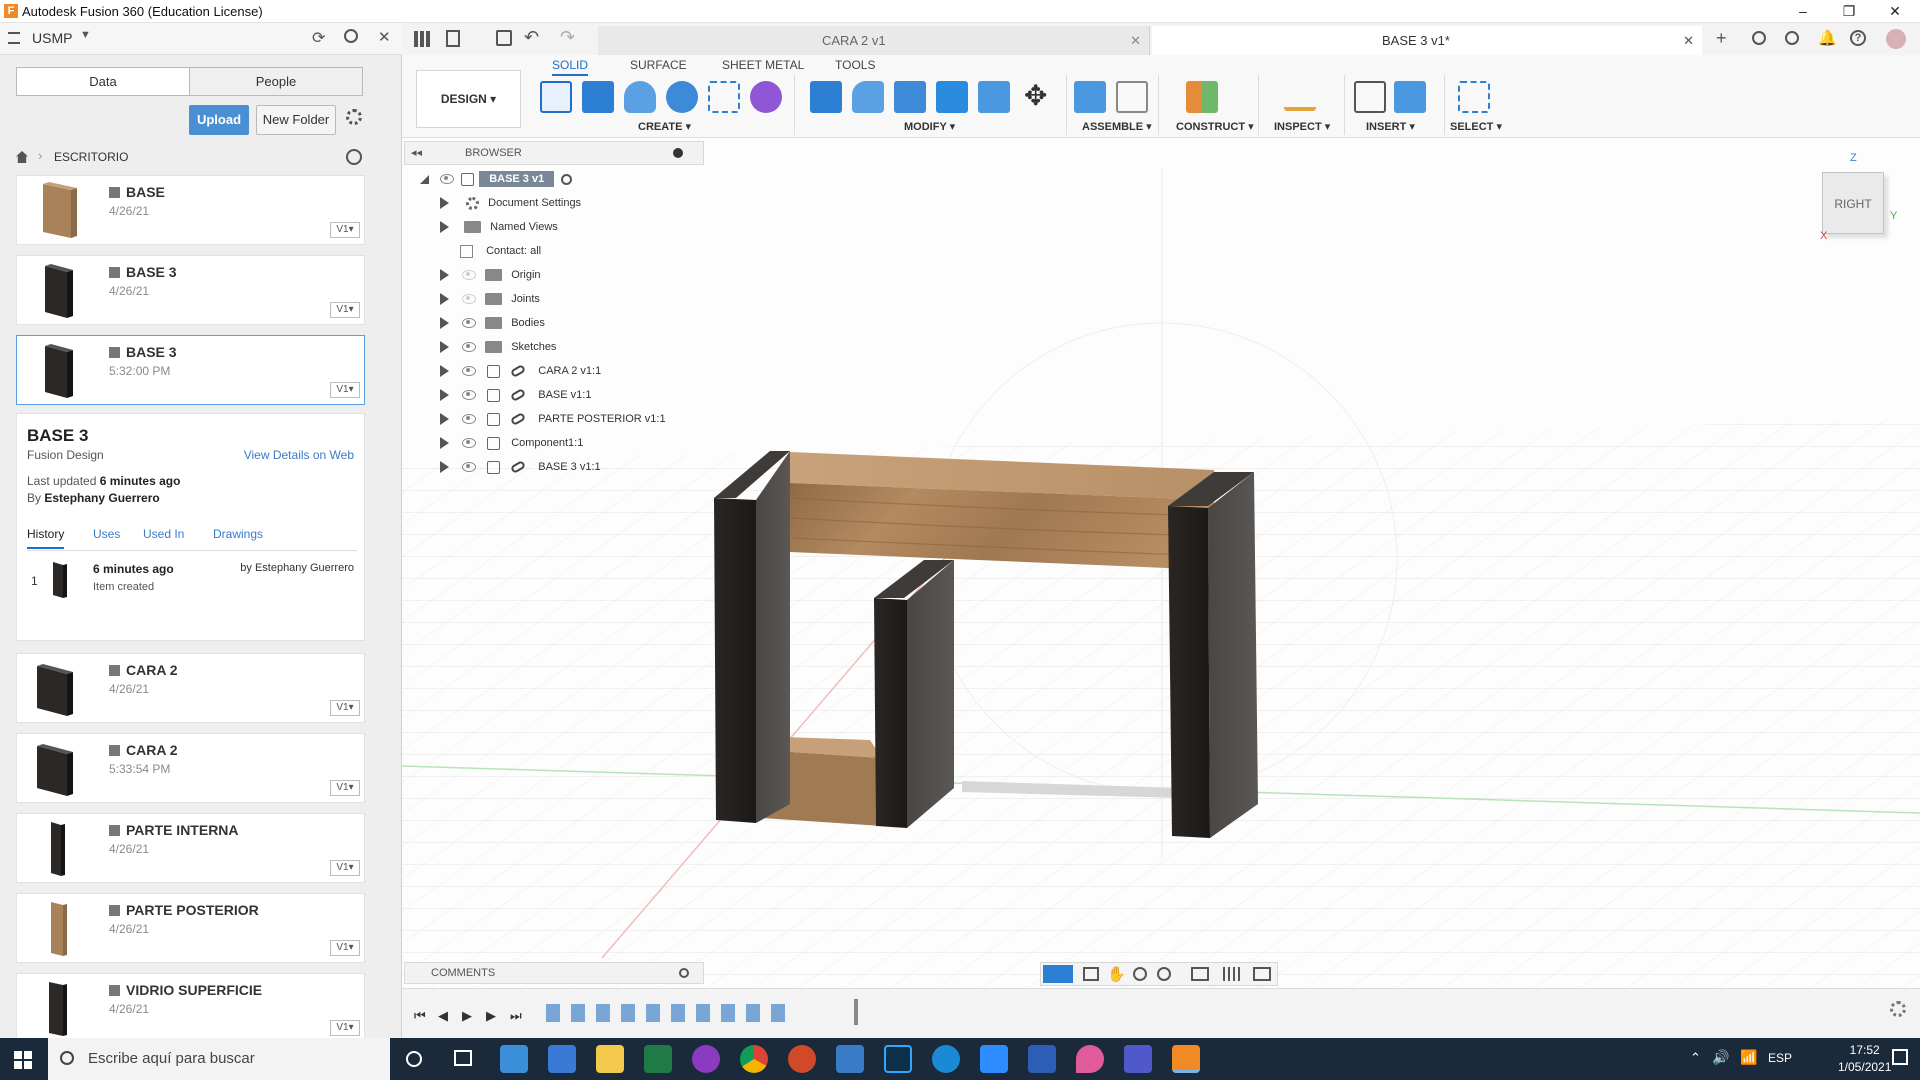  Describe the element at coordinates (640, 97) in the screenshot. I see `revolve-icon` at that location.